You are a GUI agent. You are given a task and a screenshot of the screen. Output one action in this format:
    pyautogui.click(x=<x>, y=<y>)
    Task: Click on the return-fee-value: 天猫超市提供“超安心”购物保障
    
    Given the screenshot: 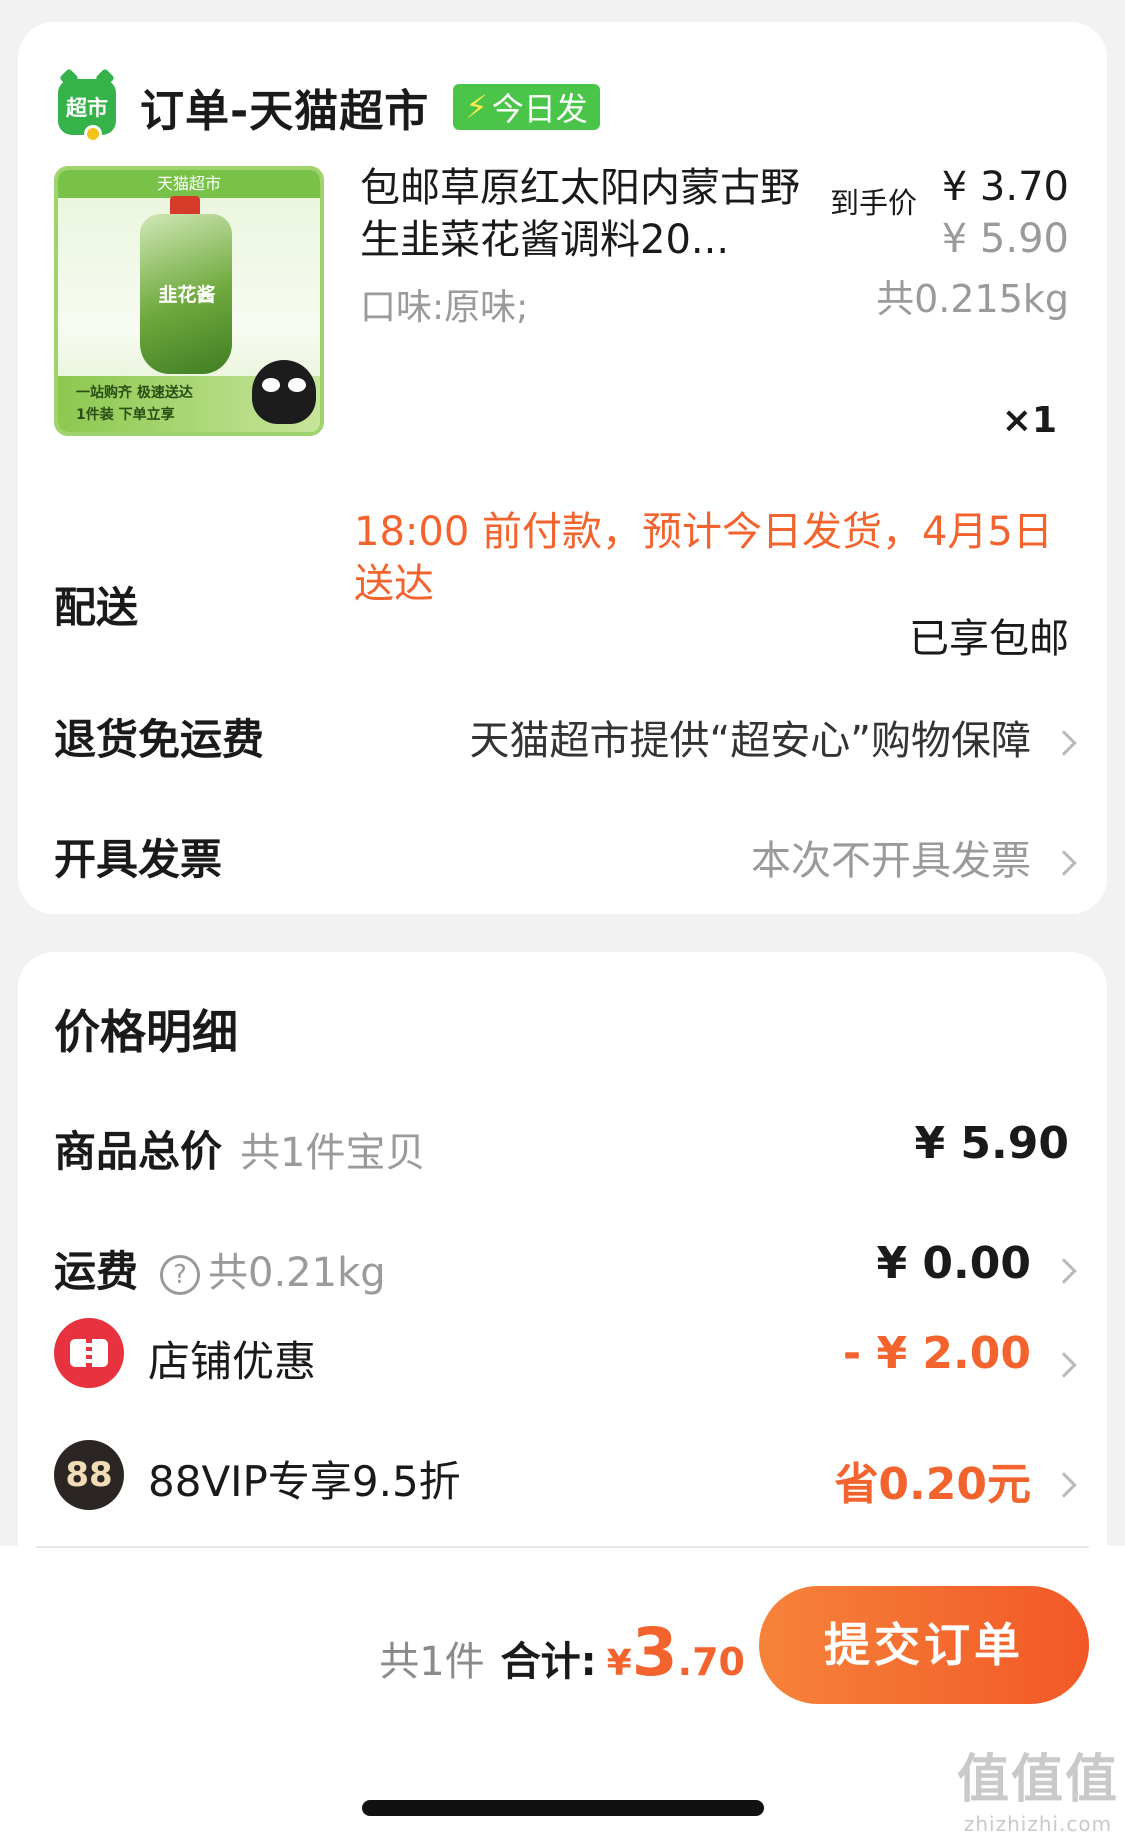 What is the action you would take?
    pyautogui.click(x=750, y=741)
    